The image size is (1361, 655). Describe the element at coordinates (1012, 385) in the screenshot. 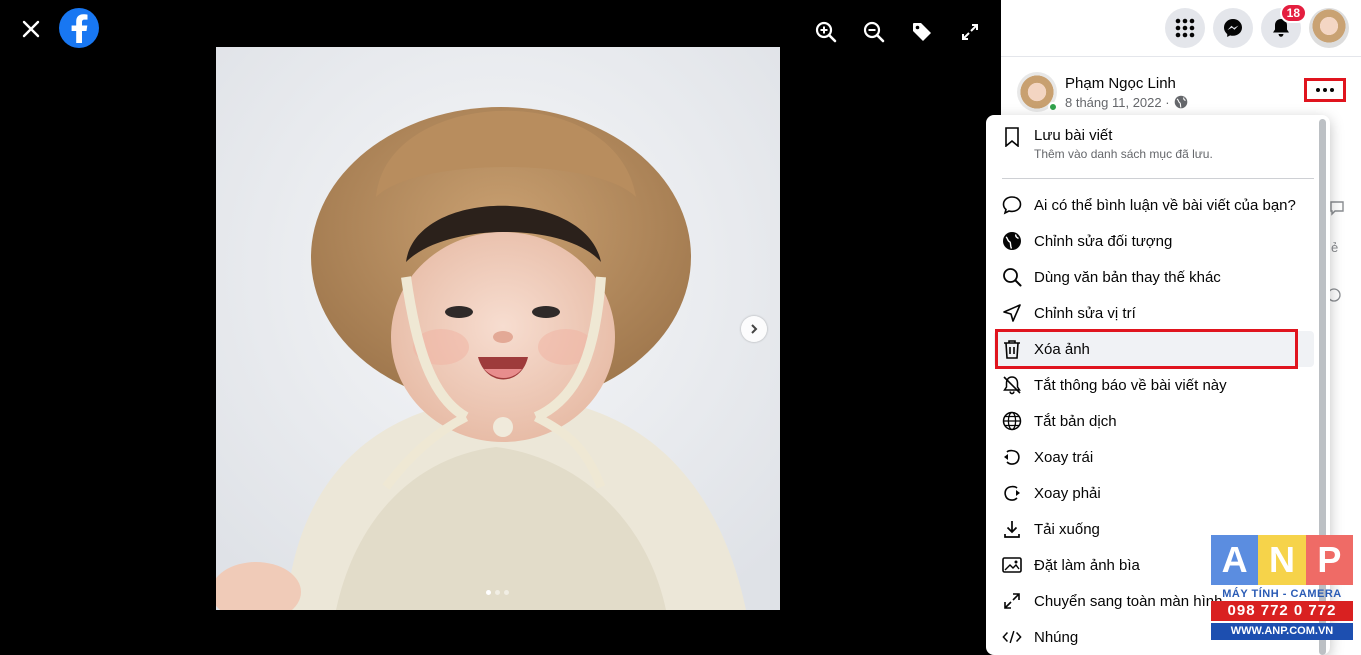

I see `bell-off-icon` at that location.